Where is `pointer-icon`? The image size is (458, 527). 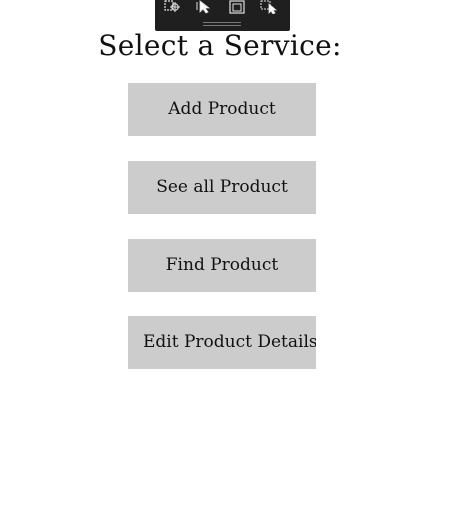 pointer-icon is located at coordinates (206, 7).